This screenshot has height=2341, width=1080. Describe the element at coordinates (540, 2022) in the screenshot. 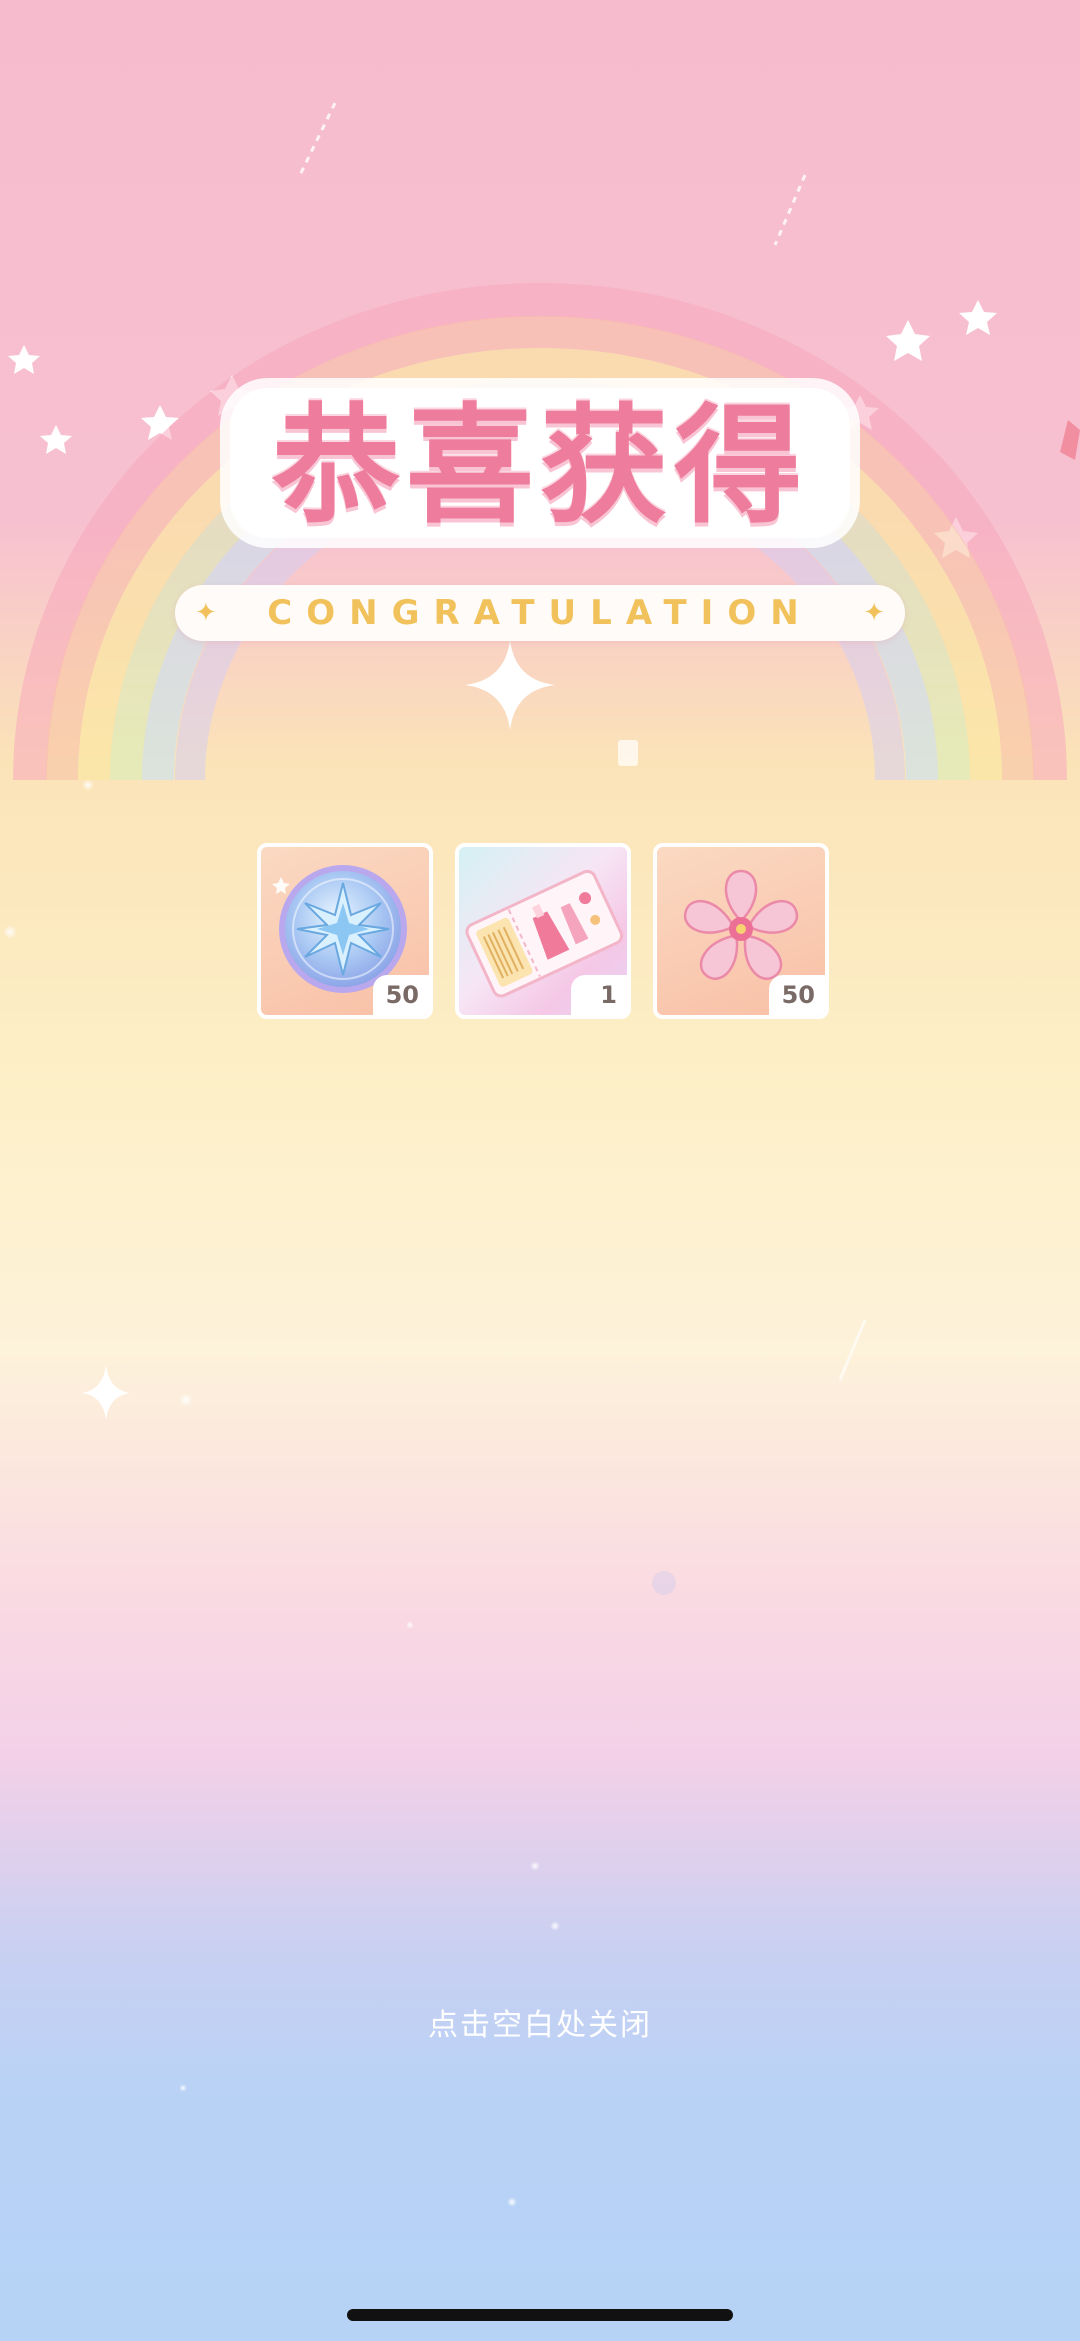

I see `close-hint: 点击空白处关闭` at that location.